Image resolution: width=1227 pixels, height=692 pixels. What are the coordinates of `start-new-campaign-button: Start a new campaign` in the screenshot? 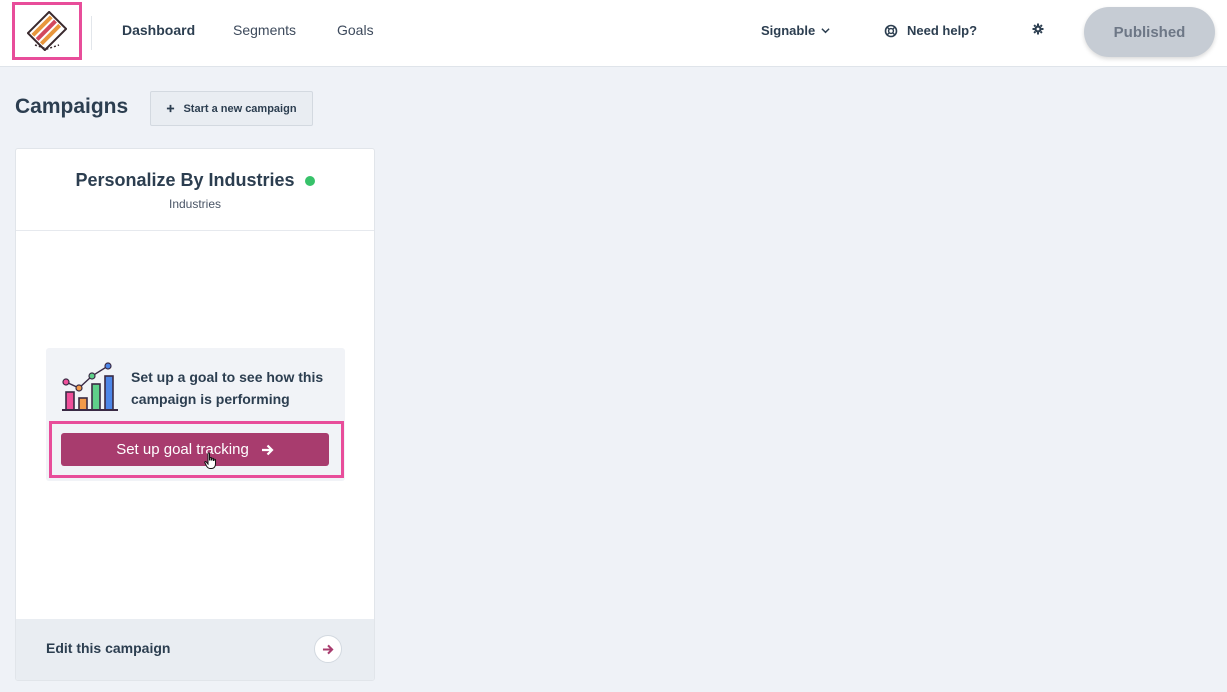 It's located at (231, 108).